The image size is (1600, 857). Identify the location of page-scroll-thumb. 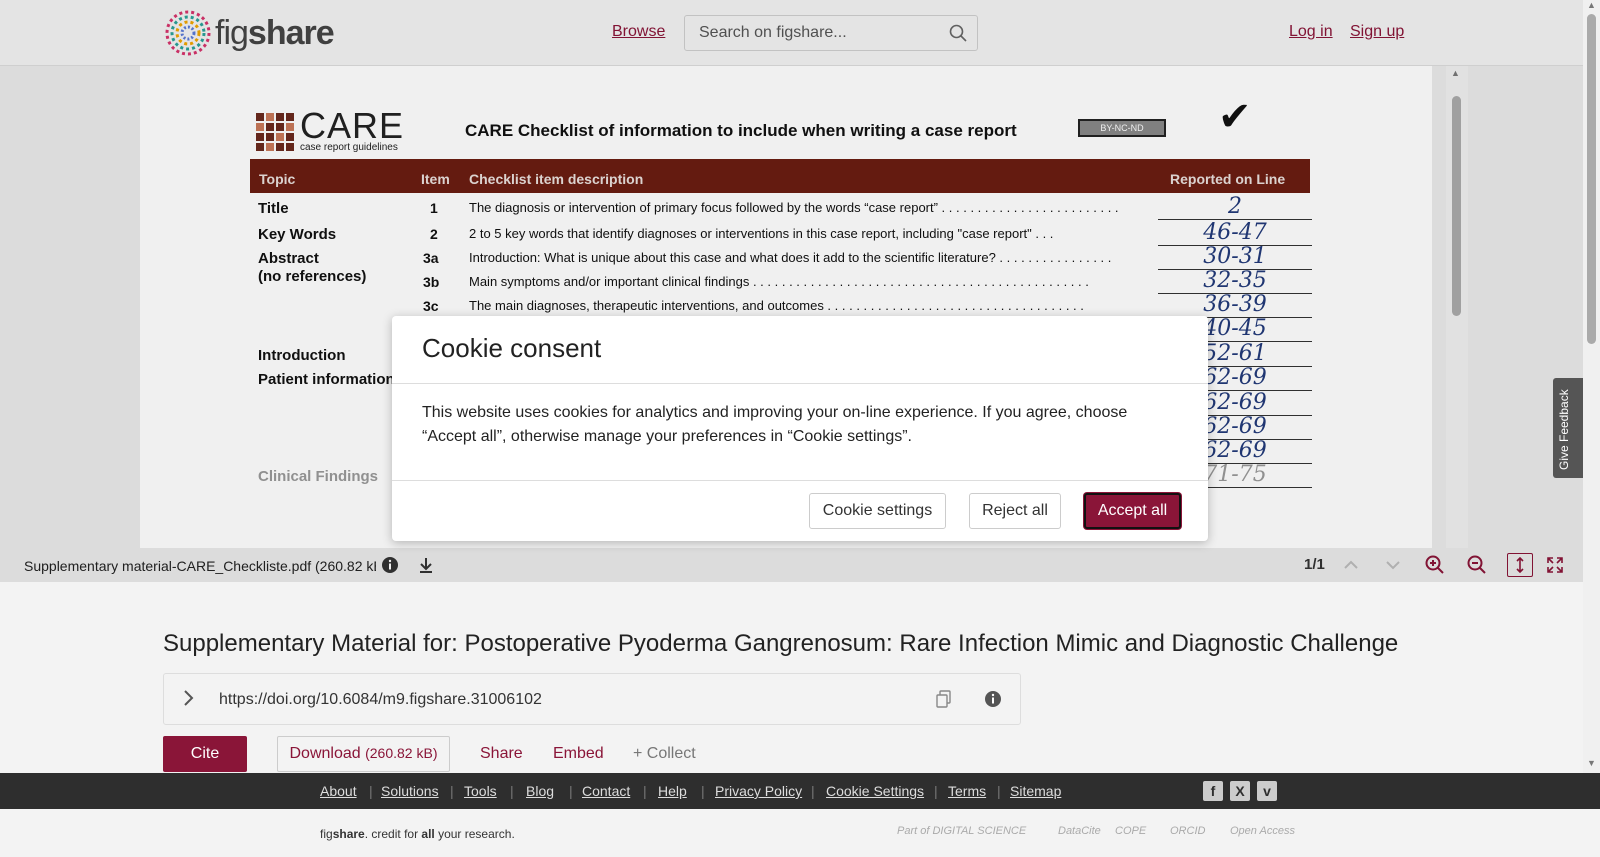
(1591, 179).